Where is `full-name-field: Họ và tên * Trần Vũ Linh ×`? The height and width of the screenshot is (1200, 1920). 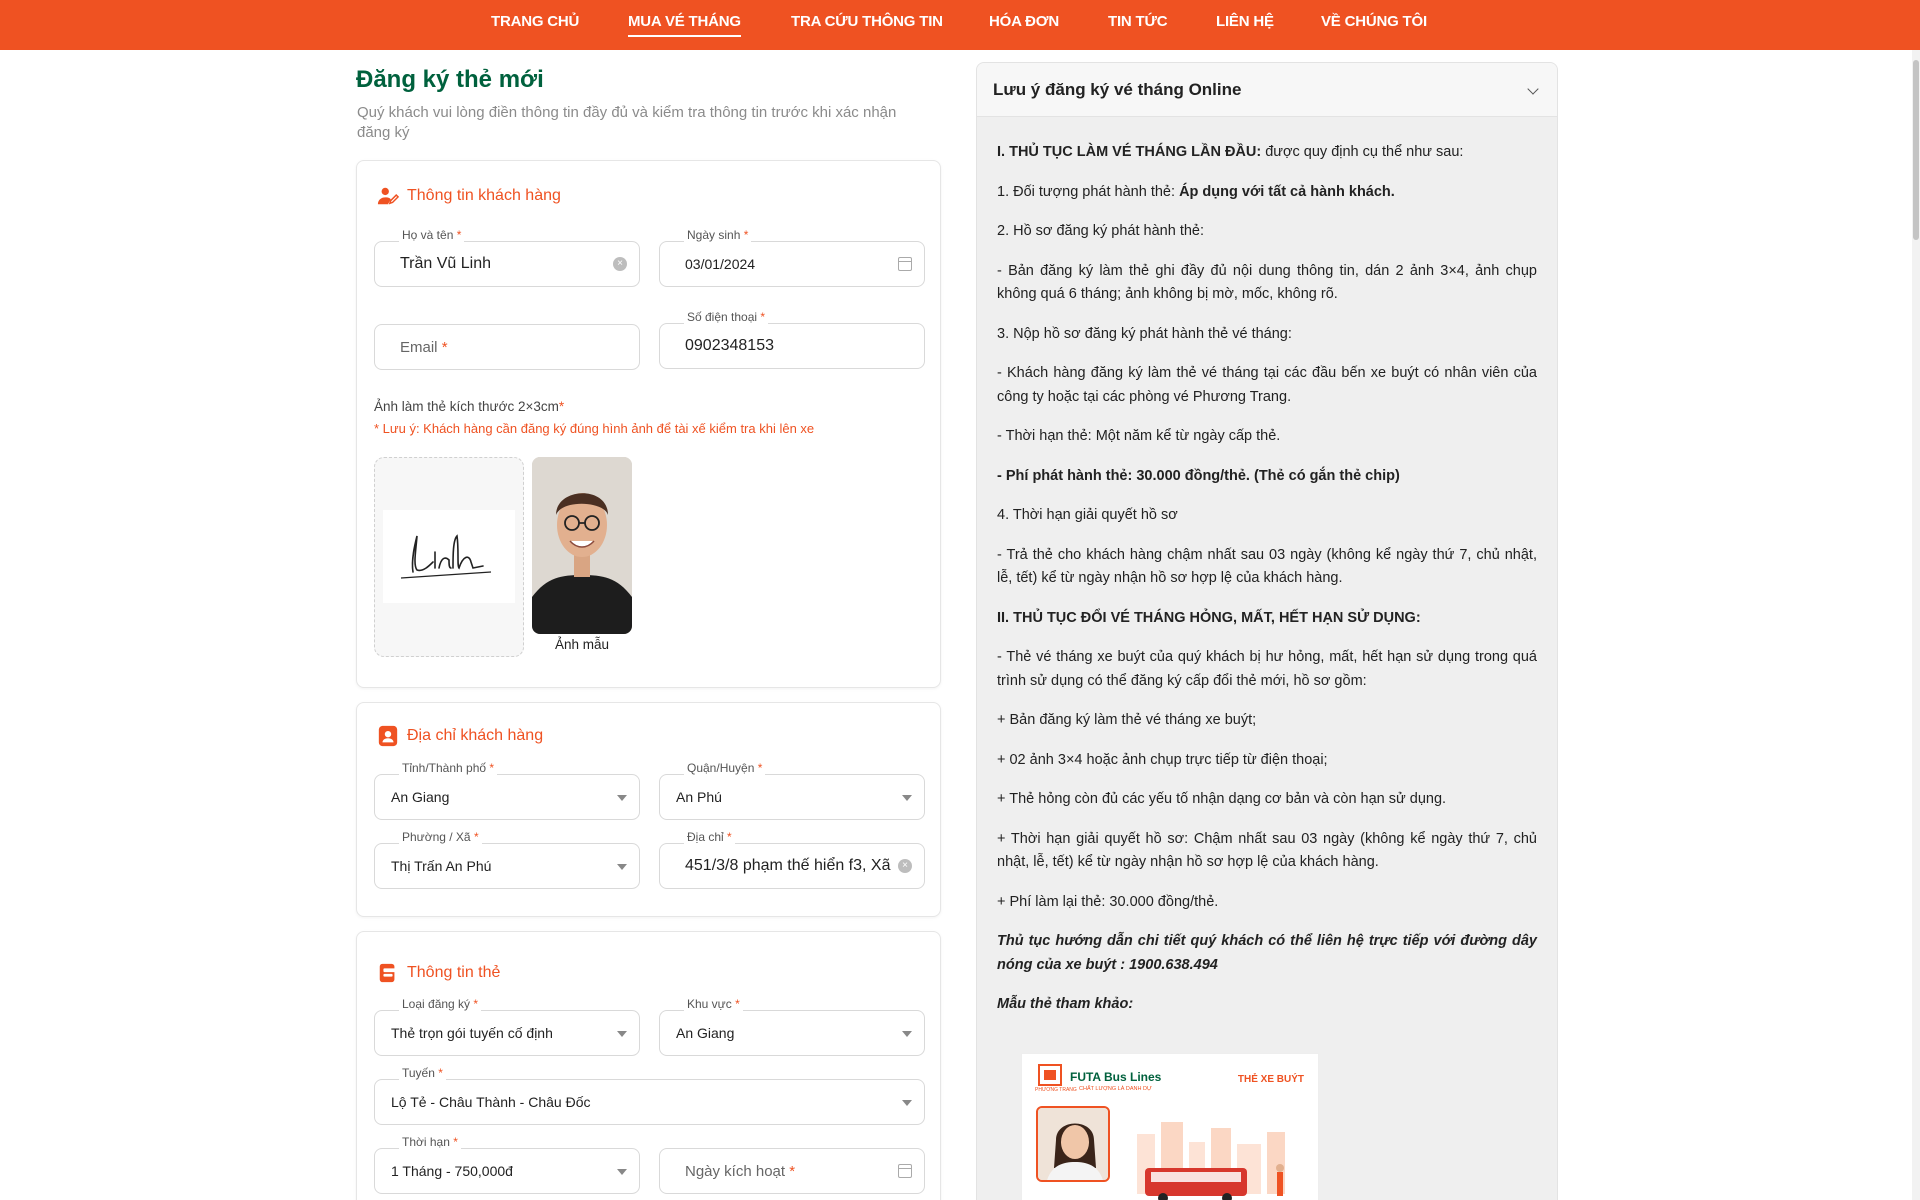 full-name-field: Họ và tên * Trần Vũ Linh × is located at coordinates (507, 257).